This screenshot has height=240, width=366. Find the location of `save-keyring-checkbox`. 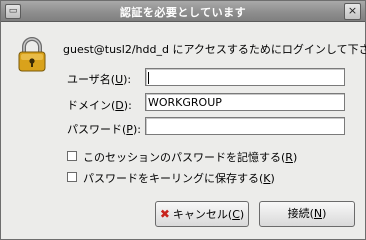

save-keyring-checkbox is located at coordinates (72, 177).